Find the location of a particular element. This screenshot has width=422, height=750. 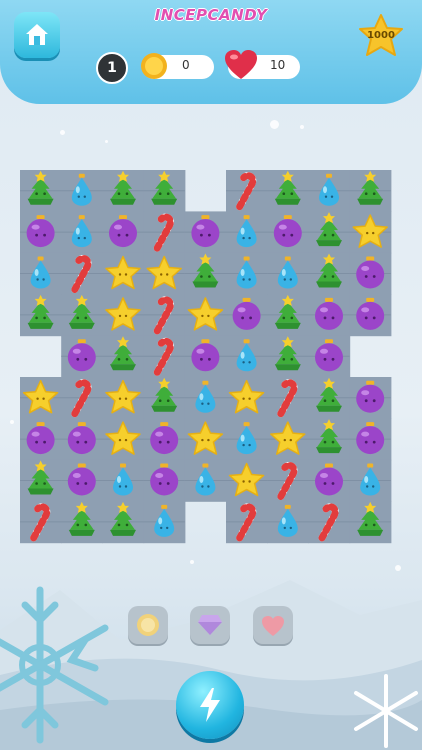

lightning-play-button is located at coordinates (210, 705).